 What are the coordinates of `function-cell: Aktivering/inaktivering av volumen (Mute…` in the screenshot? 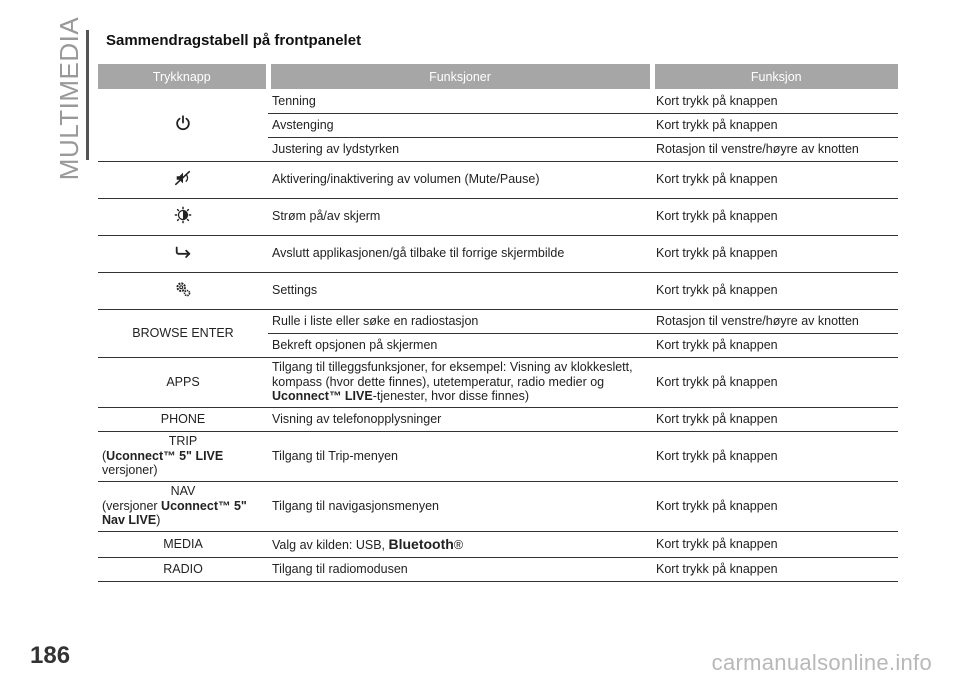 It's located at (406, 179).